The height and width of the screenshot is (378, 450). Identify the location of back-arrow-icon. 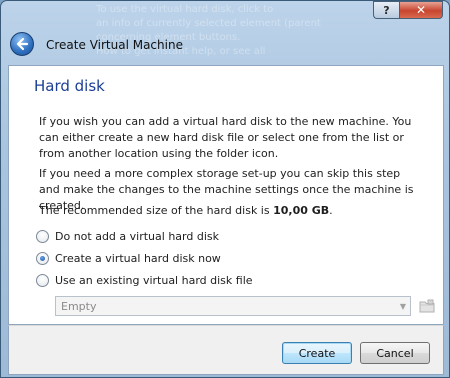
(22, 44).